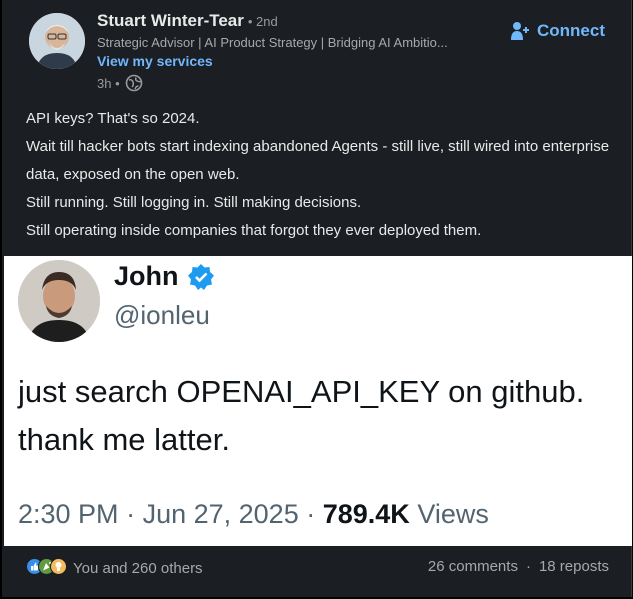  What do you see at coordinates (138, 568) in the screenshot?
I see `reactions-text: You and 260 others` at bounding box center [138, 568].